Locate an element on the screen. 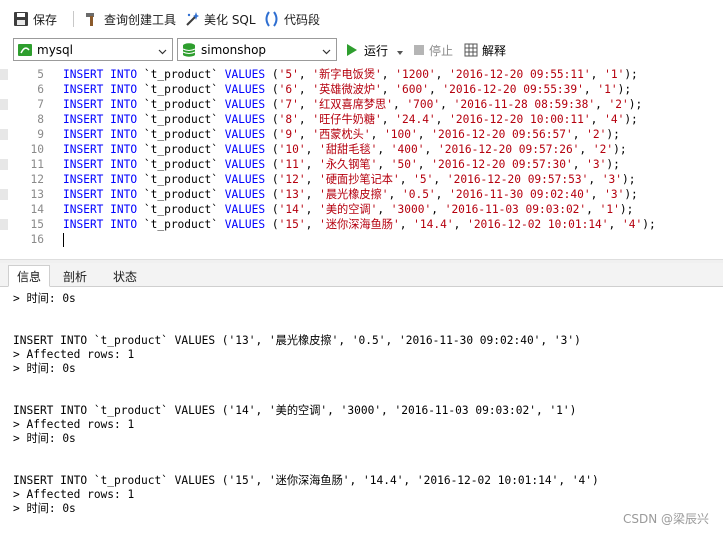  sql-string: '12' is located at coordinates (292, 179).